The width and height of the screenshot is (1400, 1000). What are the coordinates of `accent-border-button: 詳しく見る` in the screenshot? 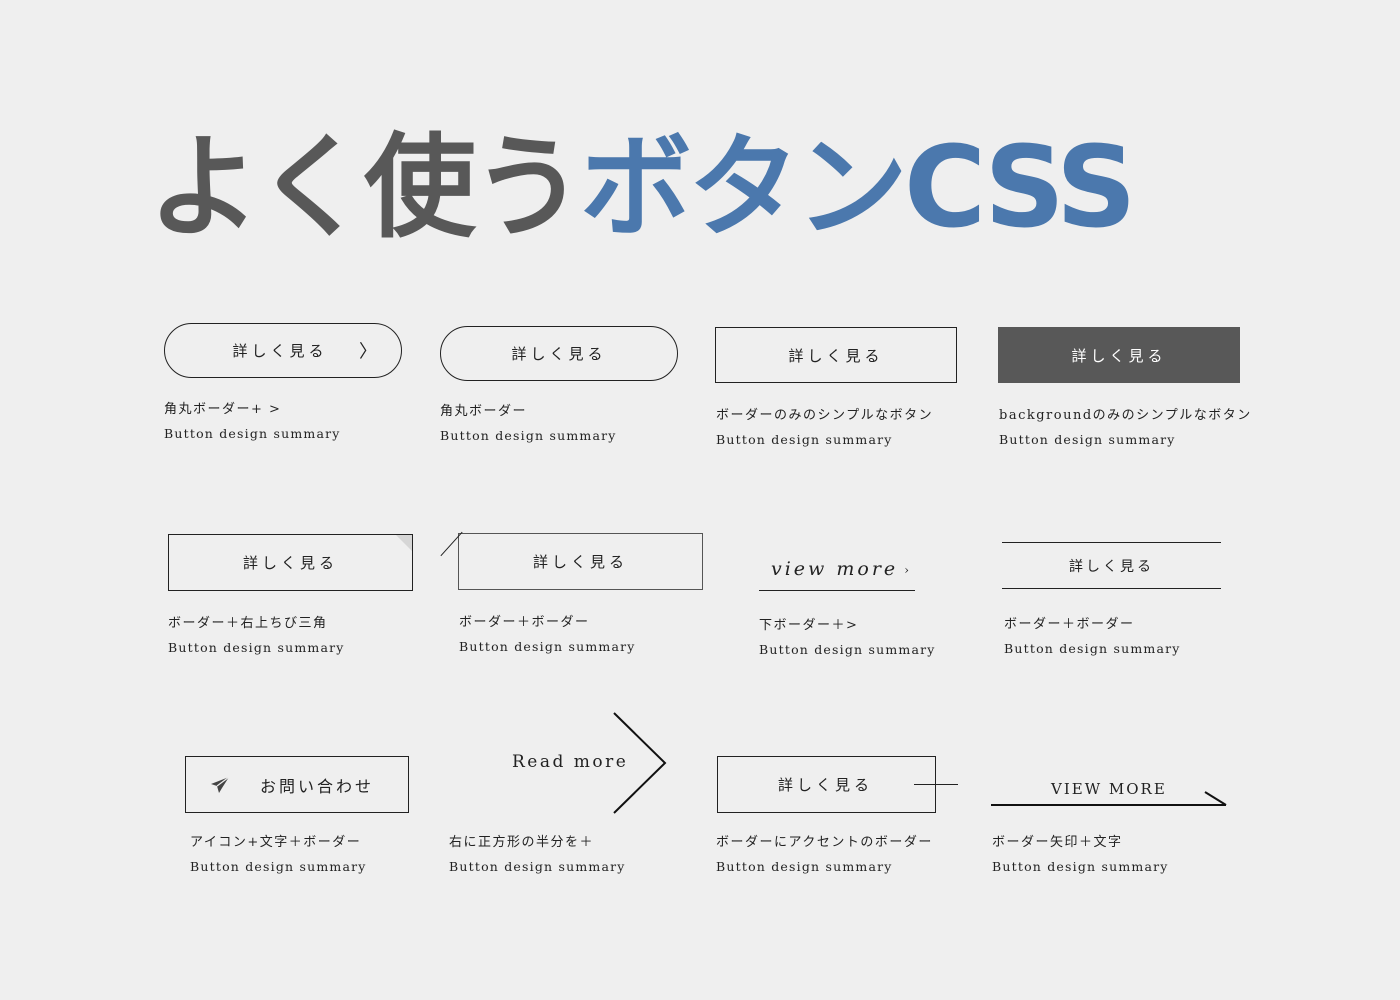 It's located at (837, 784).